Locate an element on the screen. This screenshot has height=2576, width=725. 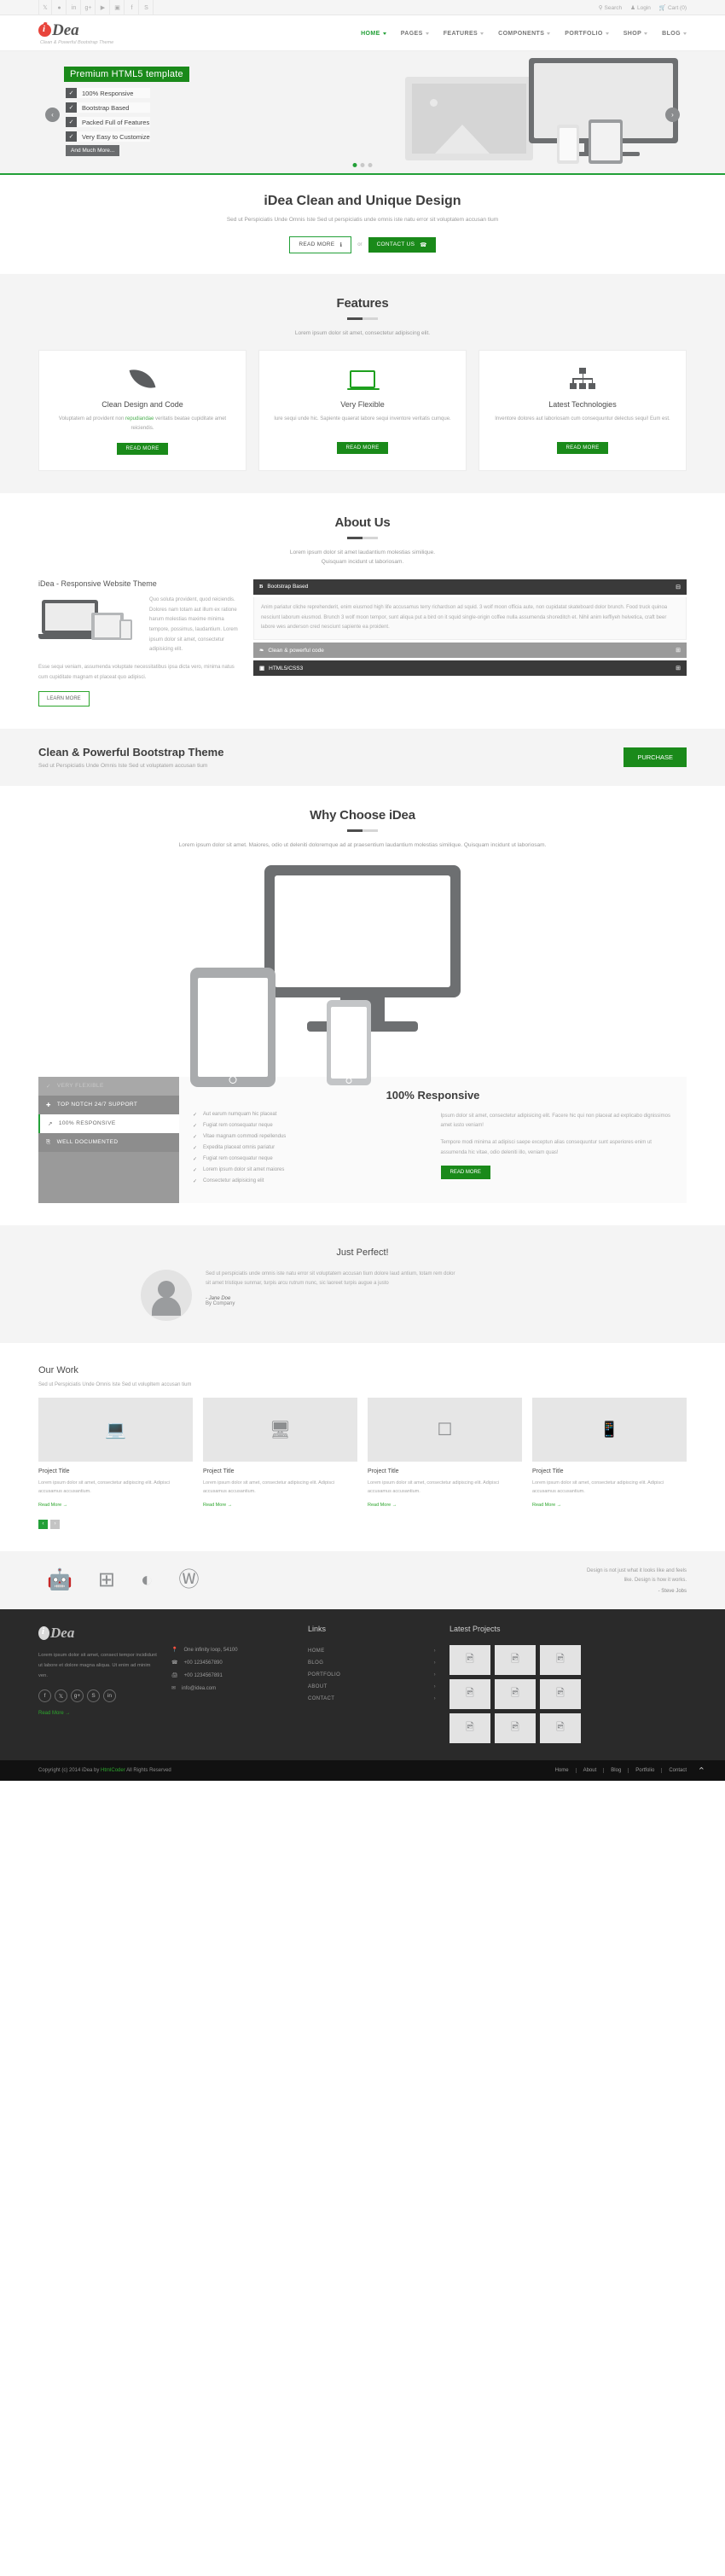
nav-item-shop: SHOP is located at coordinates (636, 34).